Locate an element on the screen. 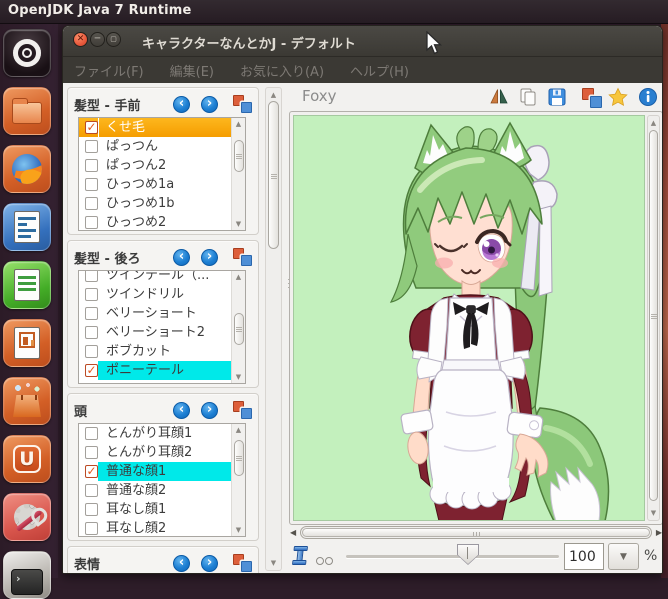  copy-pages-icon is located at coordinates (528, 97).